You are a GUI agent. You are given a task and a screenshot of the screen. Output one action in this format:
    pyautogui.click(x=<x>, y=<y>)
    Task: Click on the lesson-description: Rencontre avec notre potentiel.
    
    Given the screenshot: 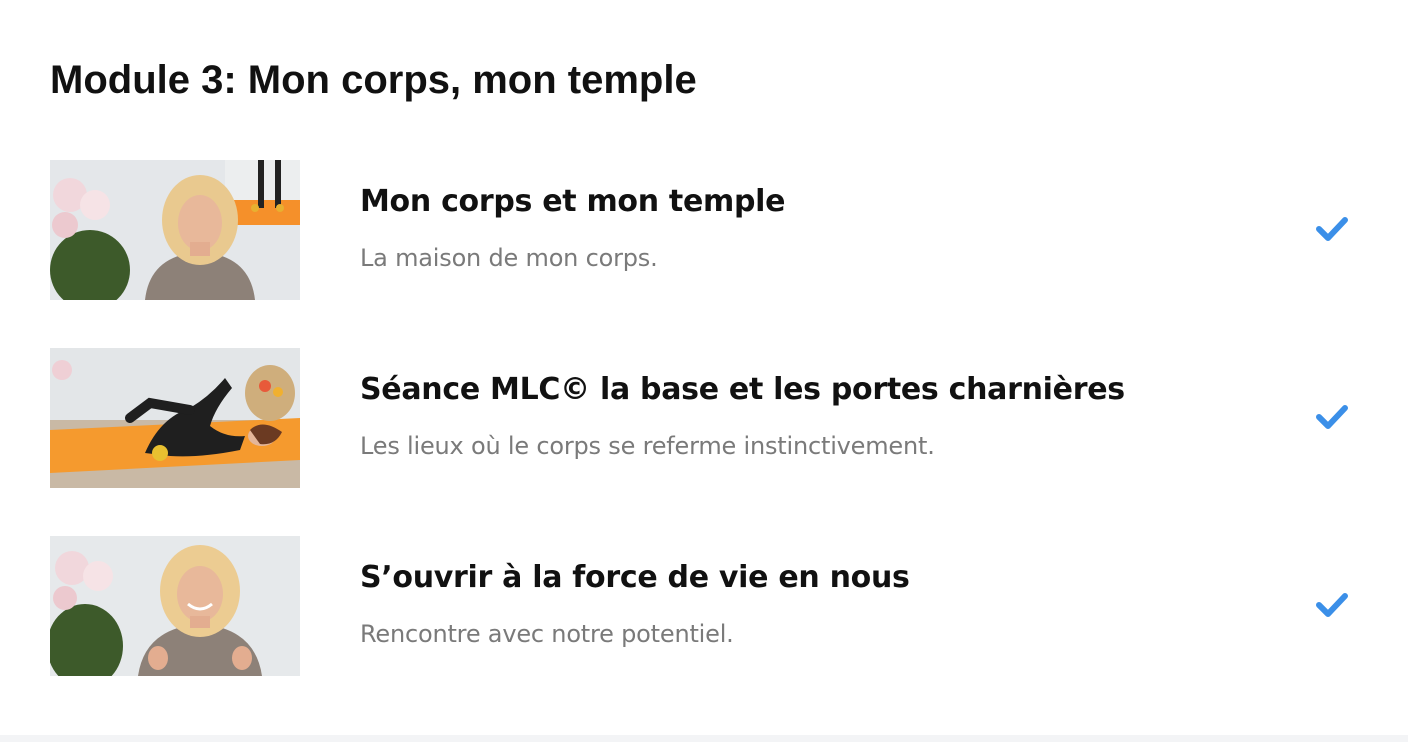 What is the action you would take?
    pyautogui.click(x=547, y=634)
    